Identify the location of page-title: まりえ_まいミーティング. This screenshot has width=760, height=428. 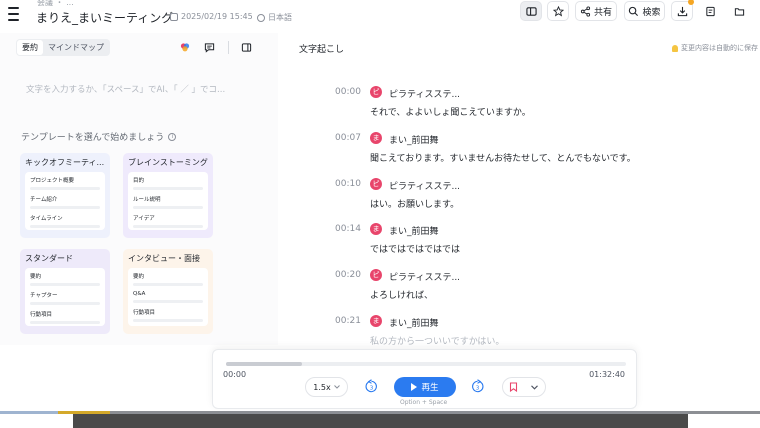
(104, 17).